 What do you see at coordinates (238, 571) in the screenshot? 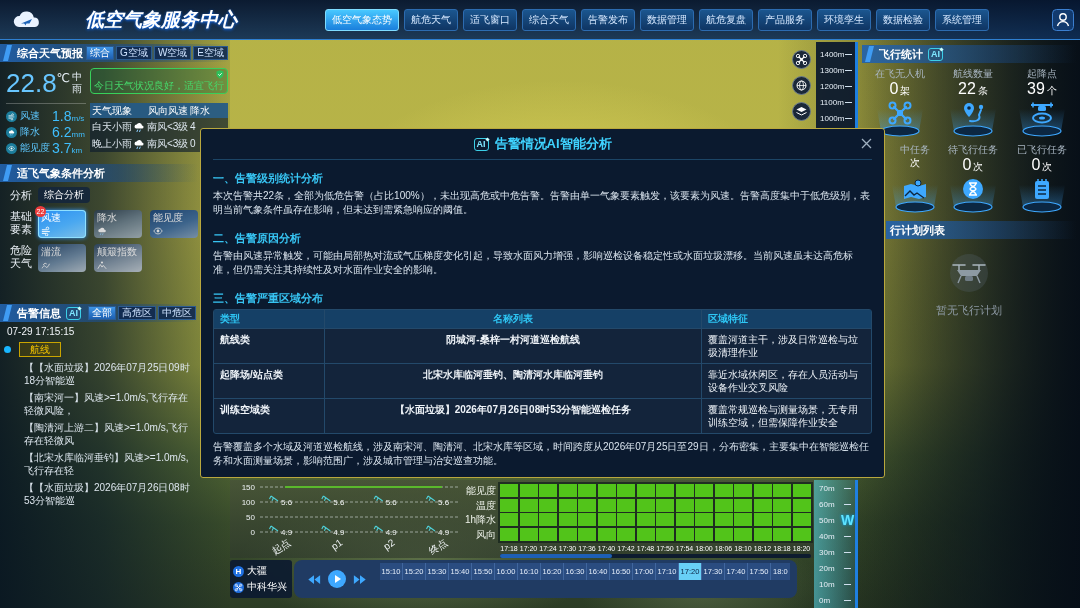
I see `helipad-icon: H` at bounding box center [238, 571].